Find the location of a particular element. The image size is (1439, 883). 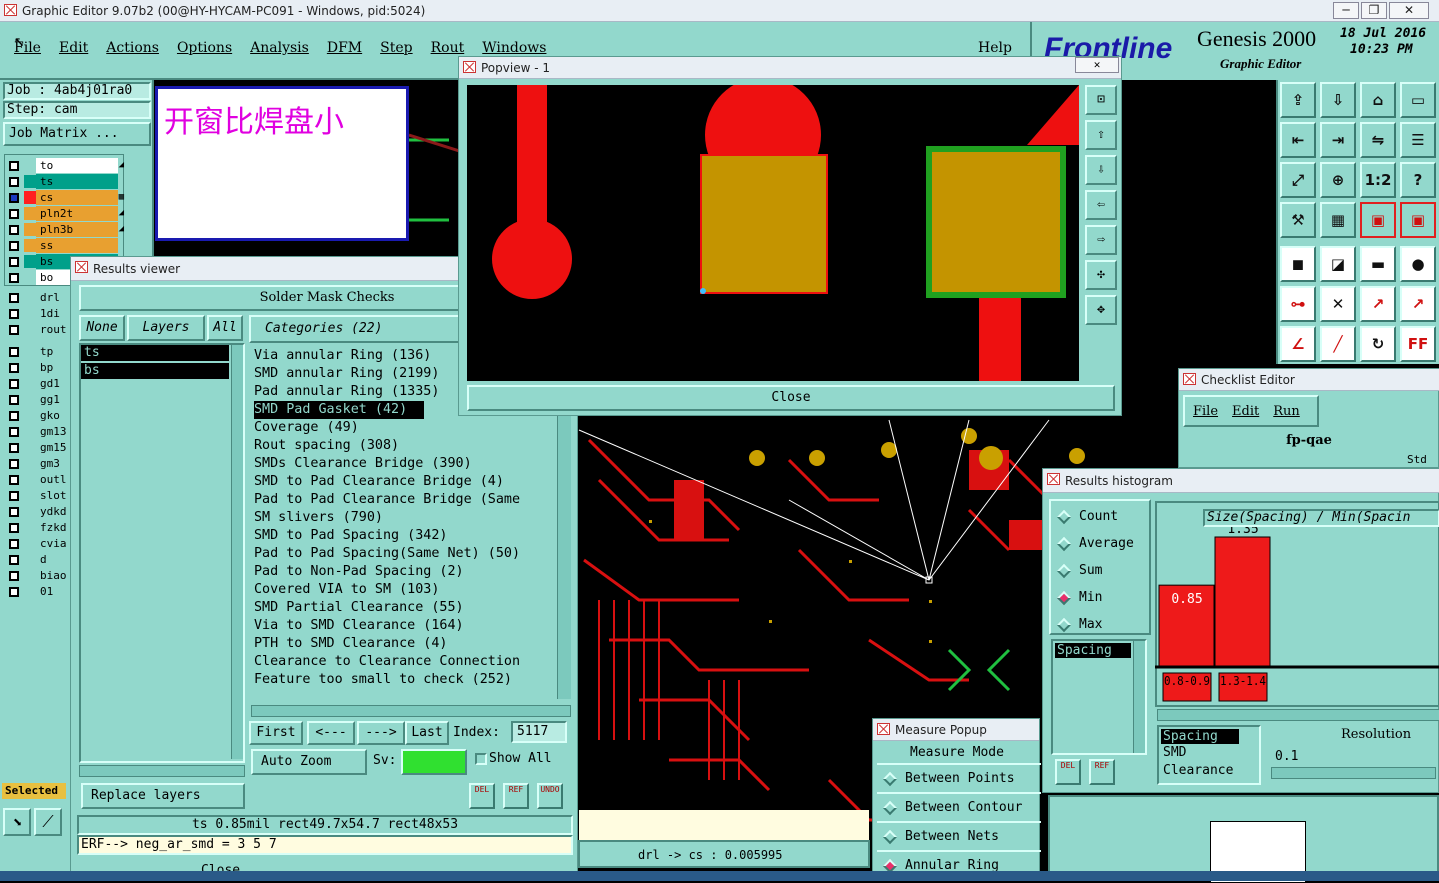

center-icon: ⊕ is located at coordinates (1338, 180).